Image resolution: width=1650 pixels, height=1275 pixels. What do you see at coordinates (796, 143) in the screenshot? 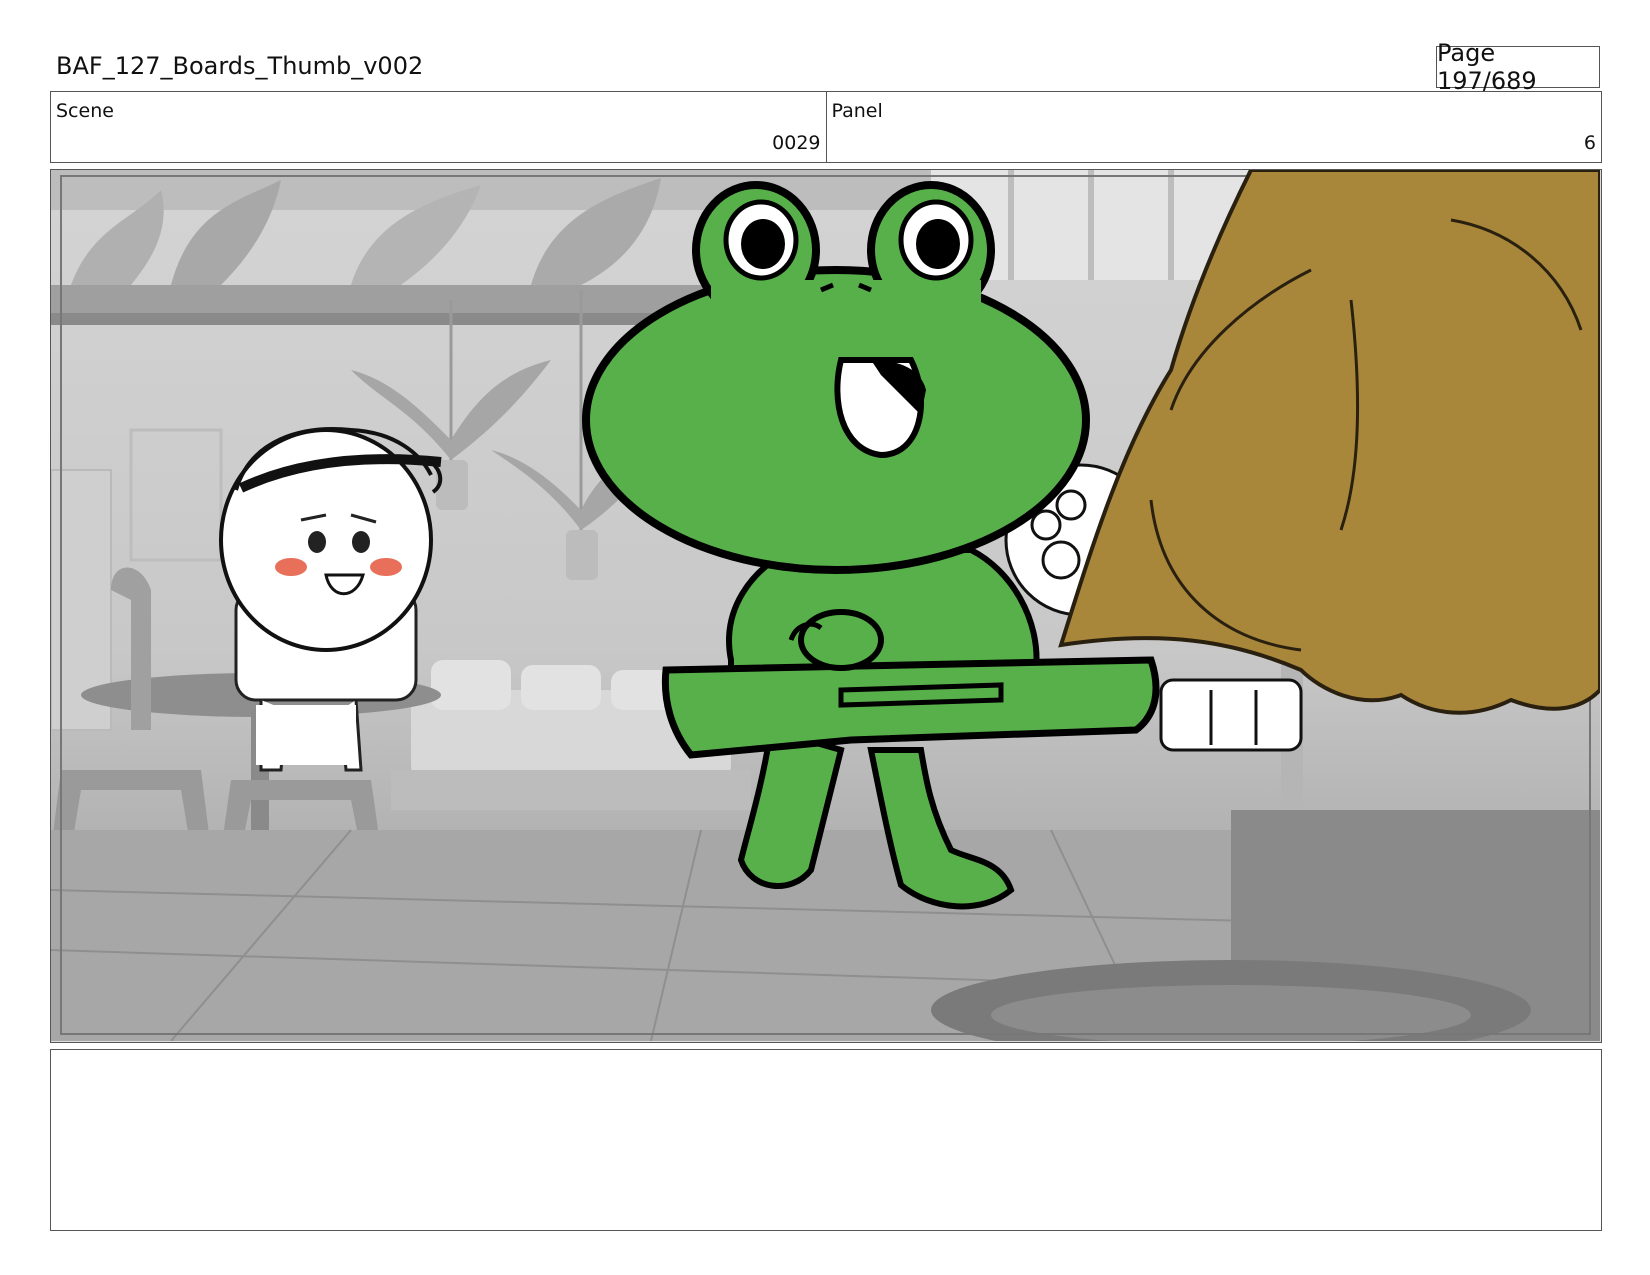
I see `scene-value: 0029` at bounding box center [796, 143].